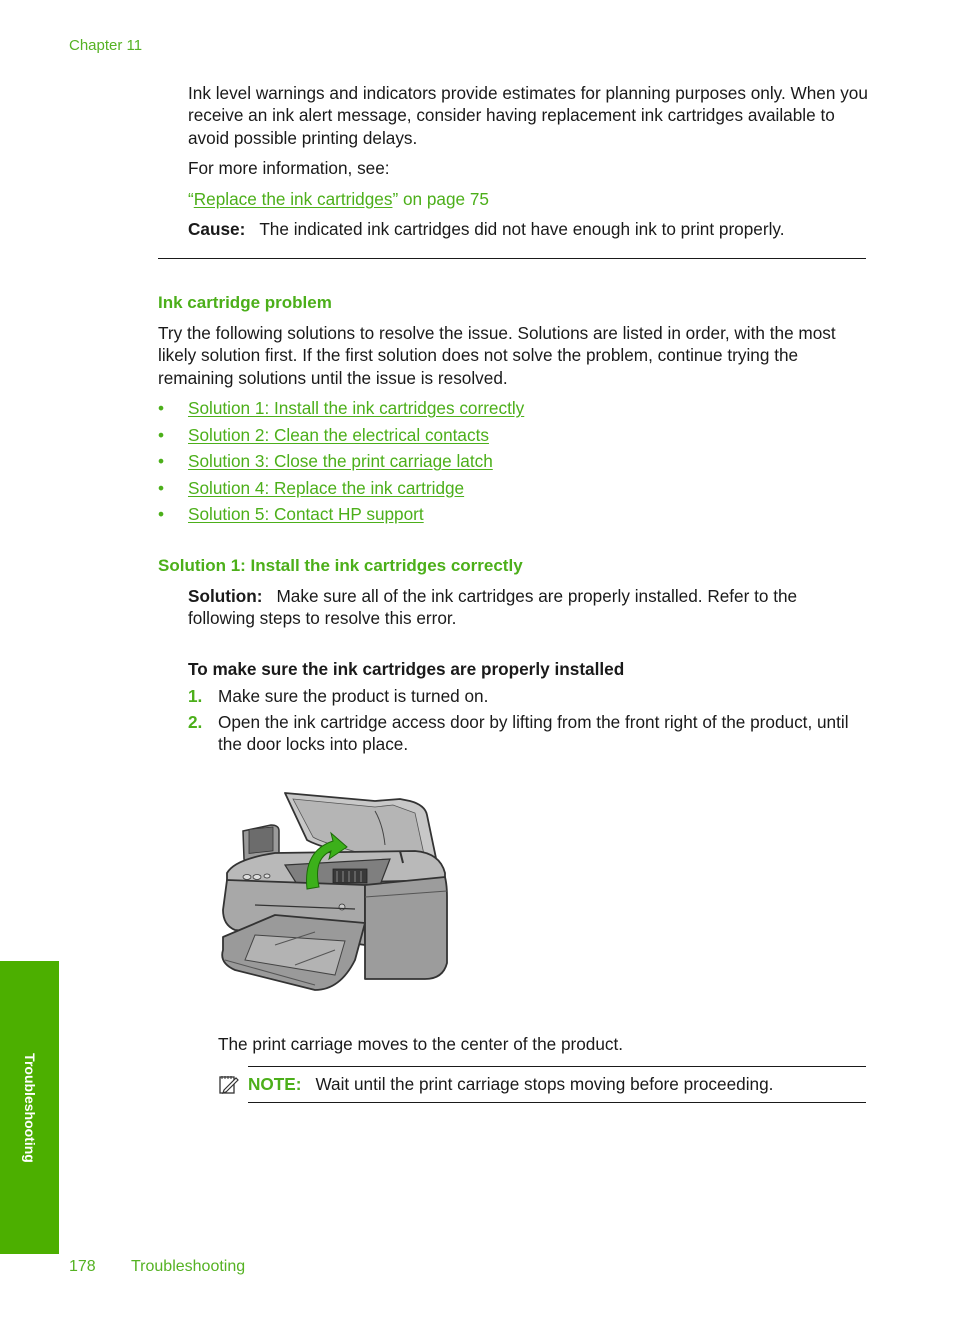 Image resolution: width=954 pixels, height=1321 pixels. What do you see at coordinates (306, 514) in the screenshot?
I see `solution-5-link: Solution 5: Contact HP support` at bounding box center [306, 514].